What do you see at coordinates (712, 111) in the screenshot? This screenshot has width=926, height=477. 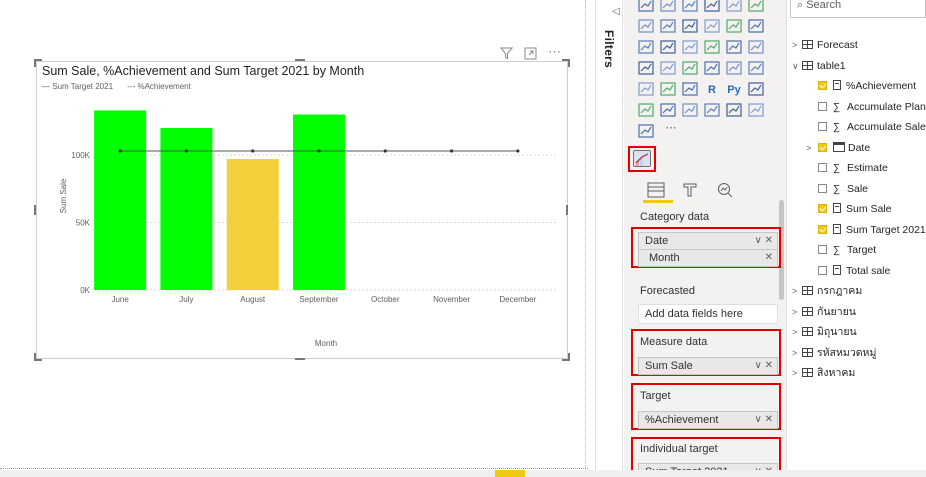 I see `paginated-icon` at bounding box center [712, 111].